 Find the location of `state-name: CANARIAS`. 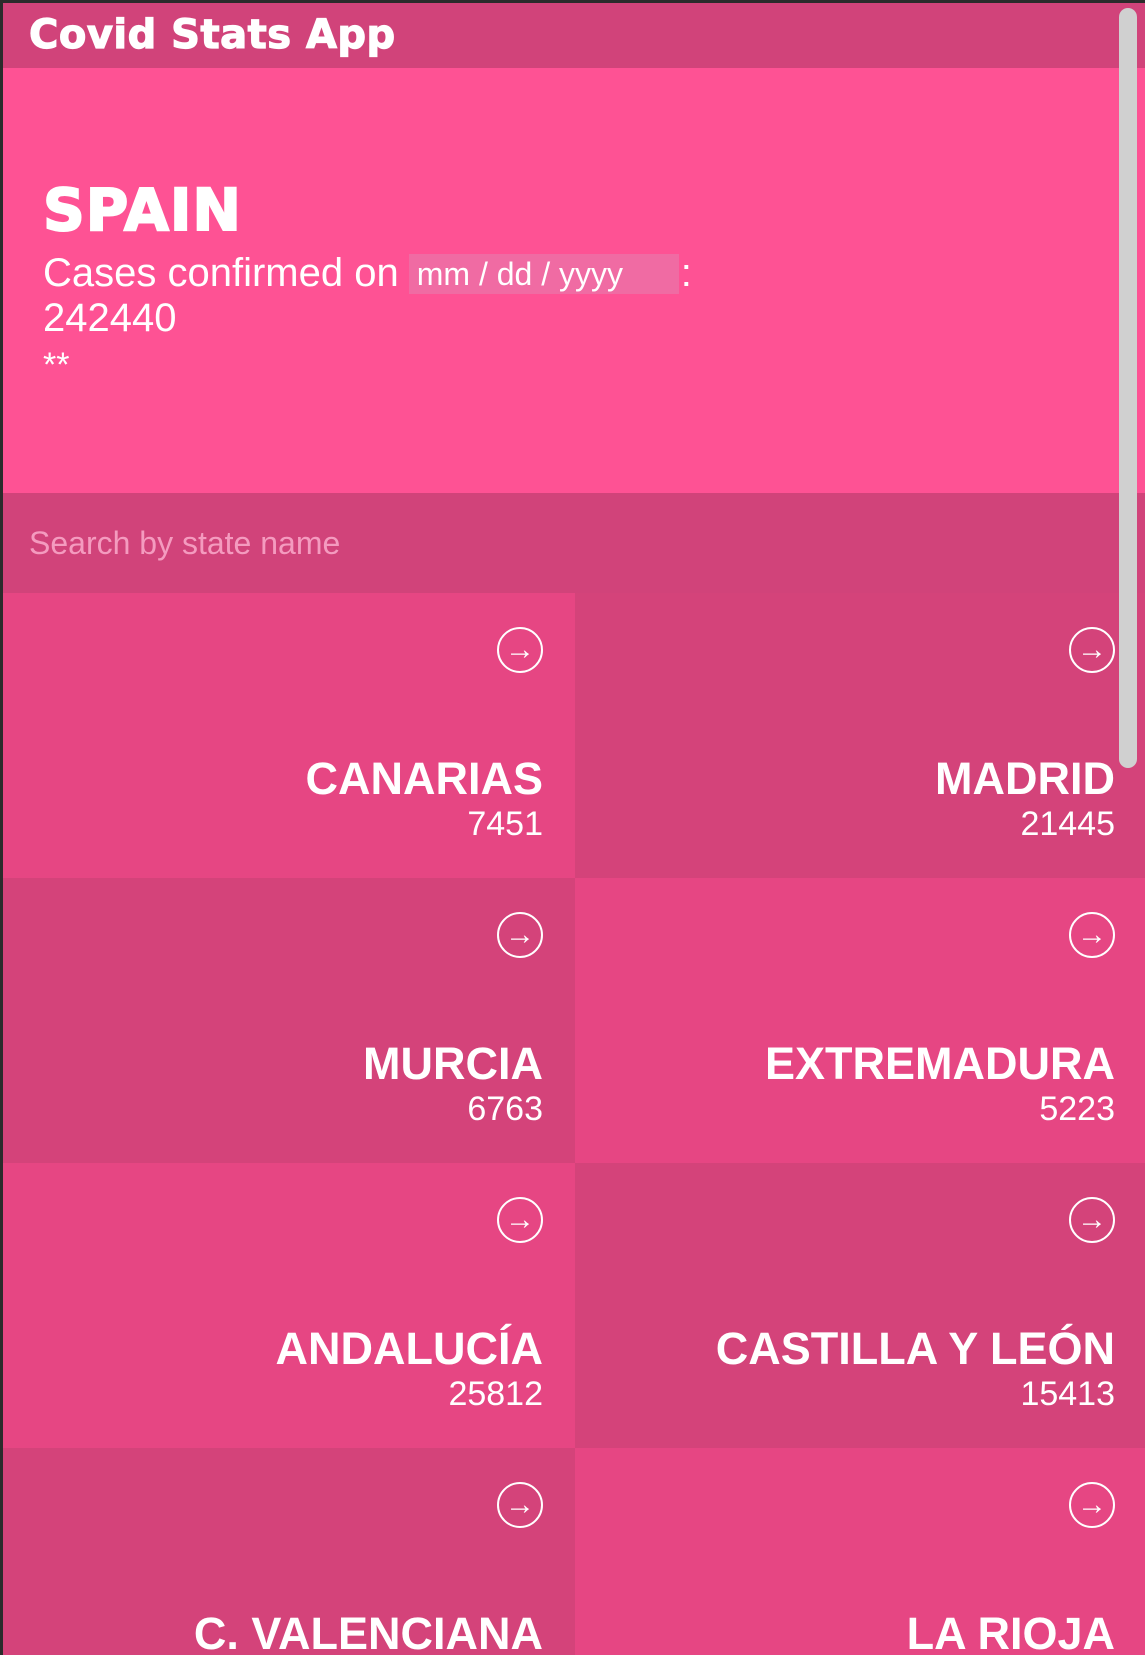

state-name: CANARIAS is located at coordinates (424, 778).